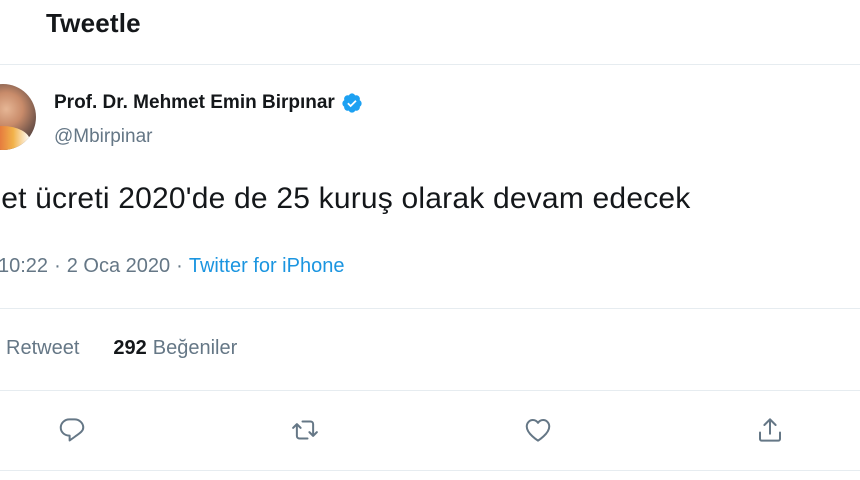 This screenshot has width=860, height=480. I want to click on like-button, so click(538, 432).